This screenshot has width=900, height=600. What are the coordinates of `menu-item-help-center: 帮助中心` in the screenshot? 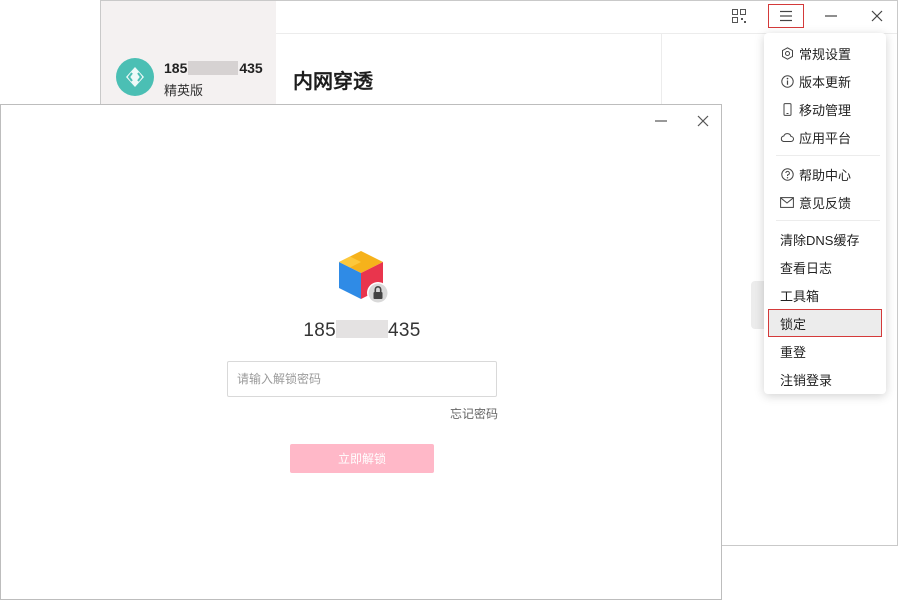 It's located at (825, 174).